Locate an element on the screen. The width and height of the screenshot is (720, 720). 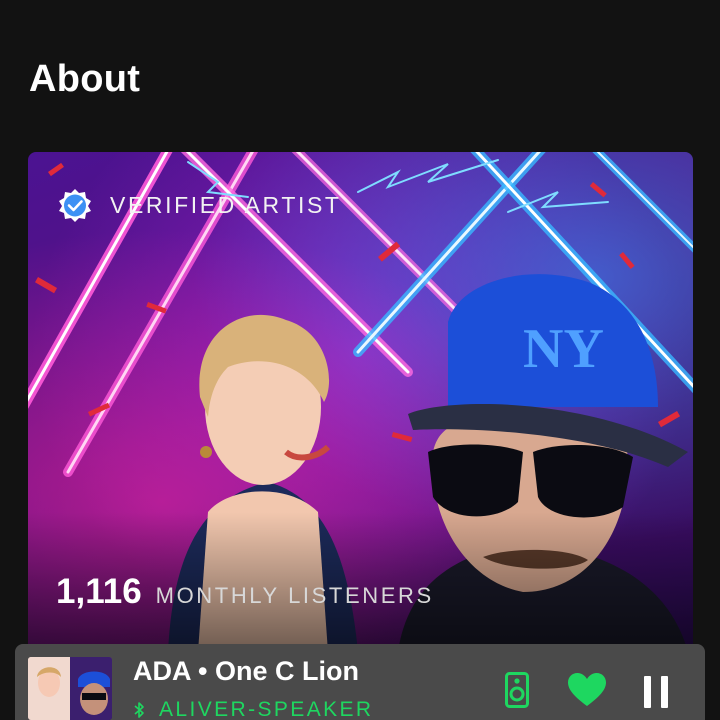
connected-device: ALIVER-SPEAKER is located at coordinates (253, 709).